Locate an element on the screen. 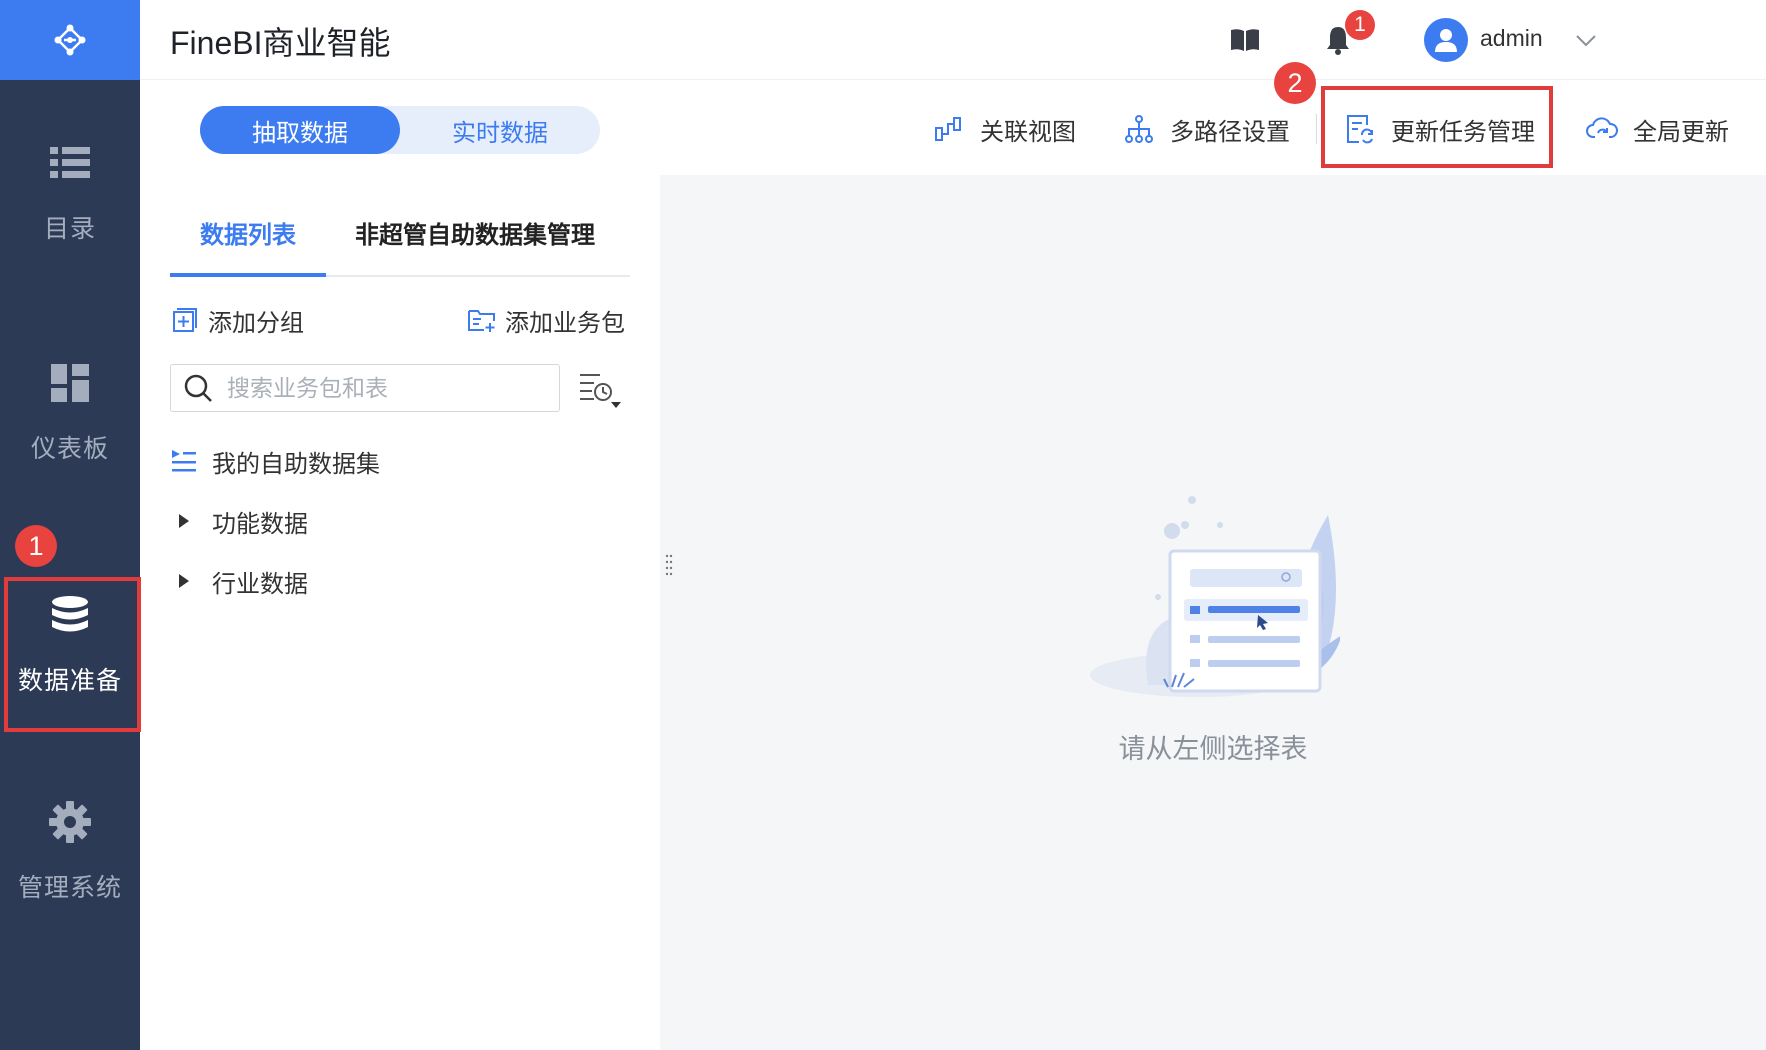  highlight-box-update-task is located at coordinates (1437, 127).